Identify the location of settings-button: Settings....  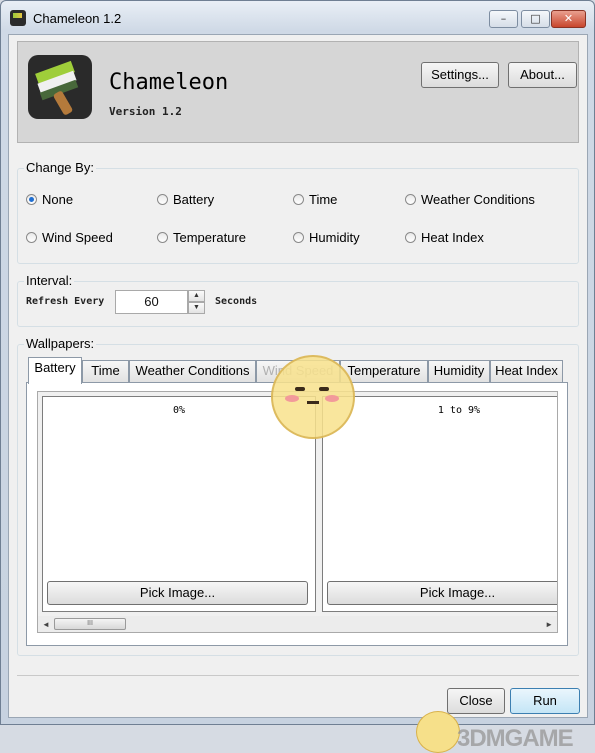
(460, 75).